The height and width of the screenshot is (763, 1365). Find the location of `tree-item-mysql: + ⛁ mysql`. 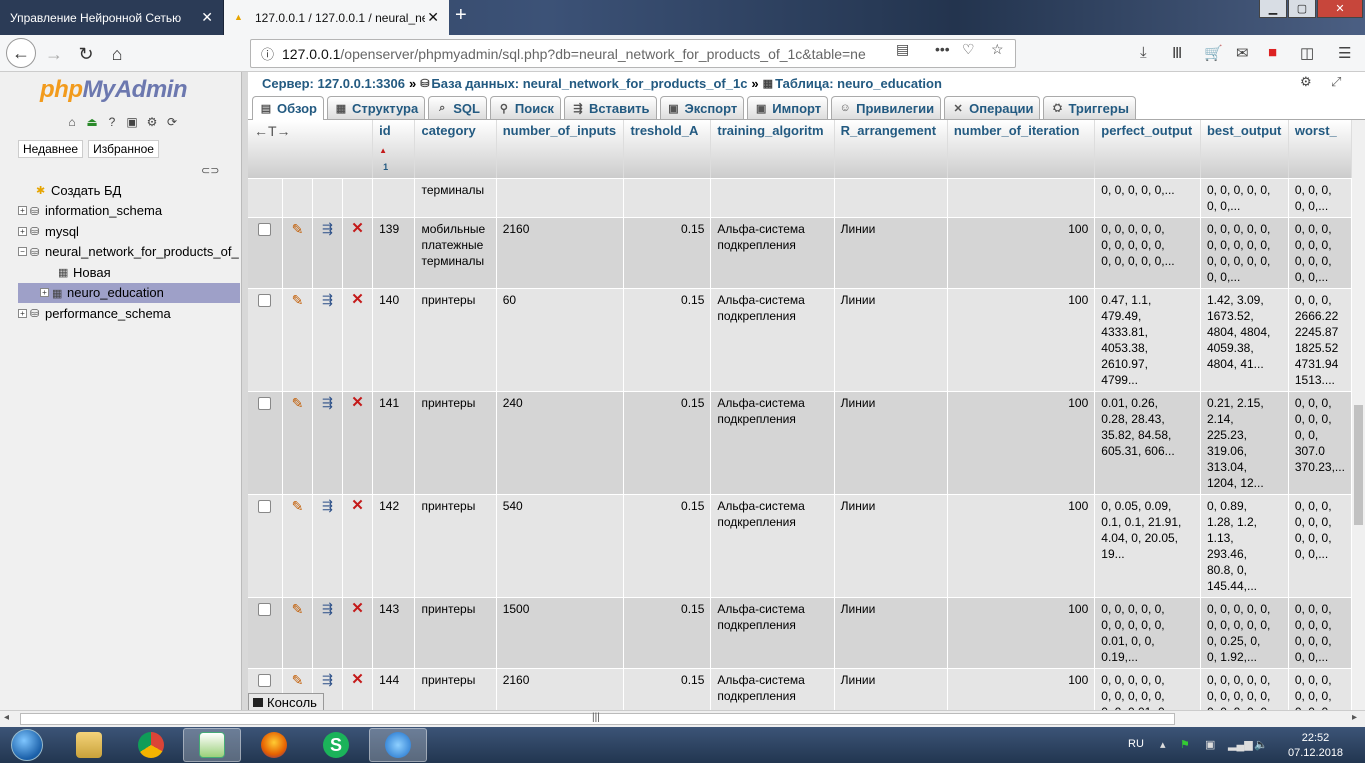

tree-item-mysql: + ⛁ mysql is located at coordinates (129, 231).